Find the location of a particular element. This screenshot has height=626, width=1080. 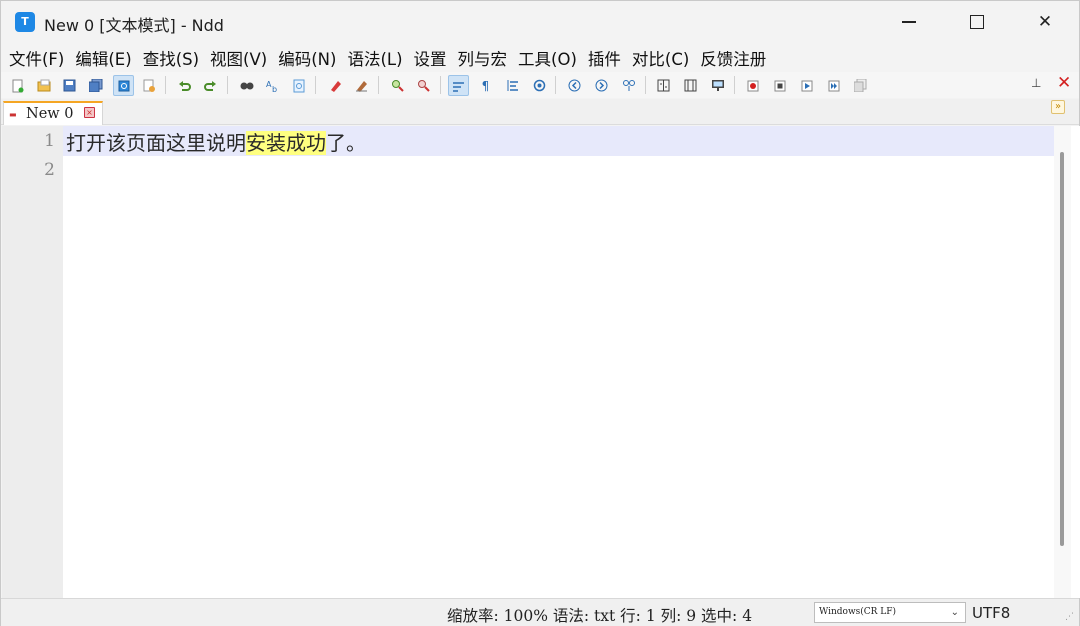

pin-icon: ⊥ is located at coordinates (1036, 83).